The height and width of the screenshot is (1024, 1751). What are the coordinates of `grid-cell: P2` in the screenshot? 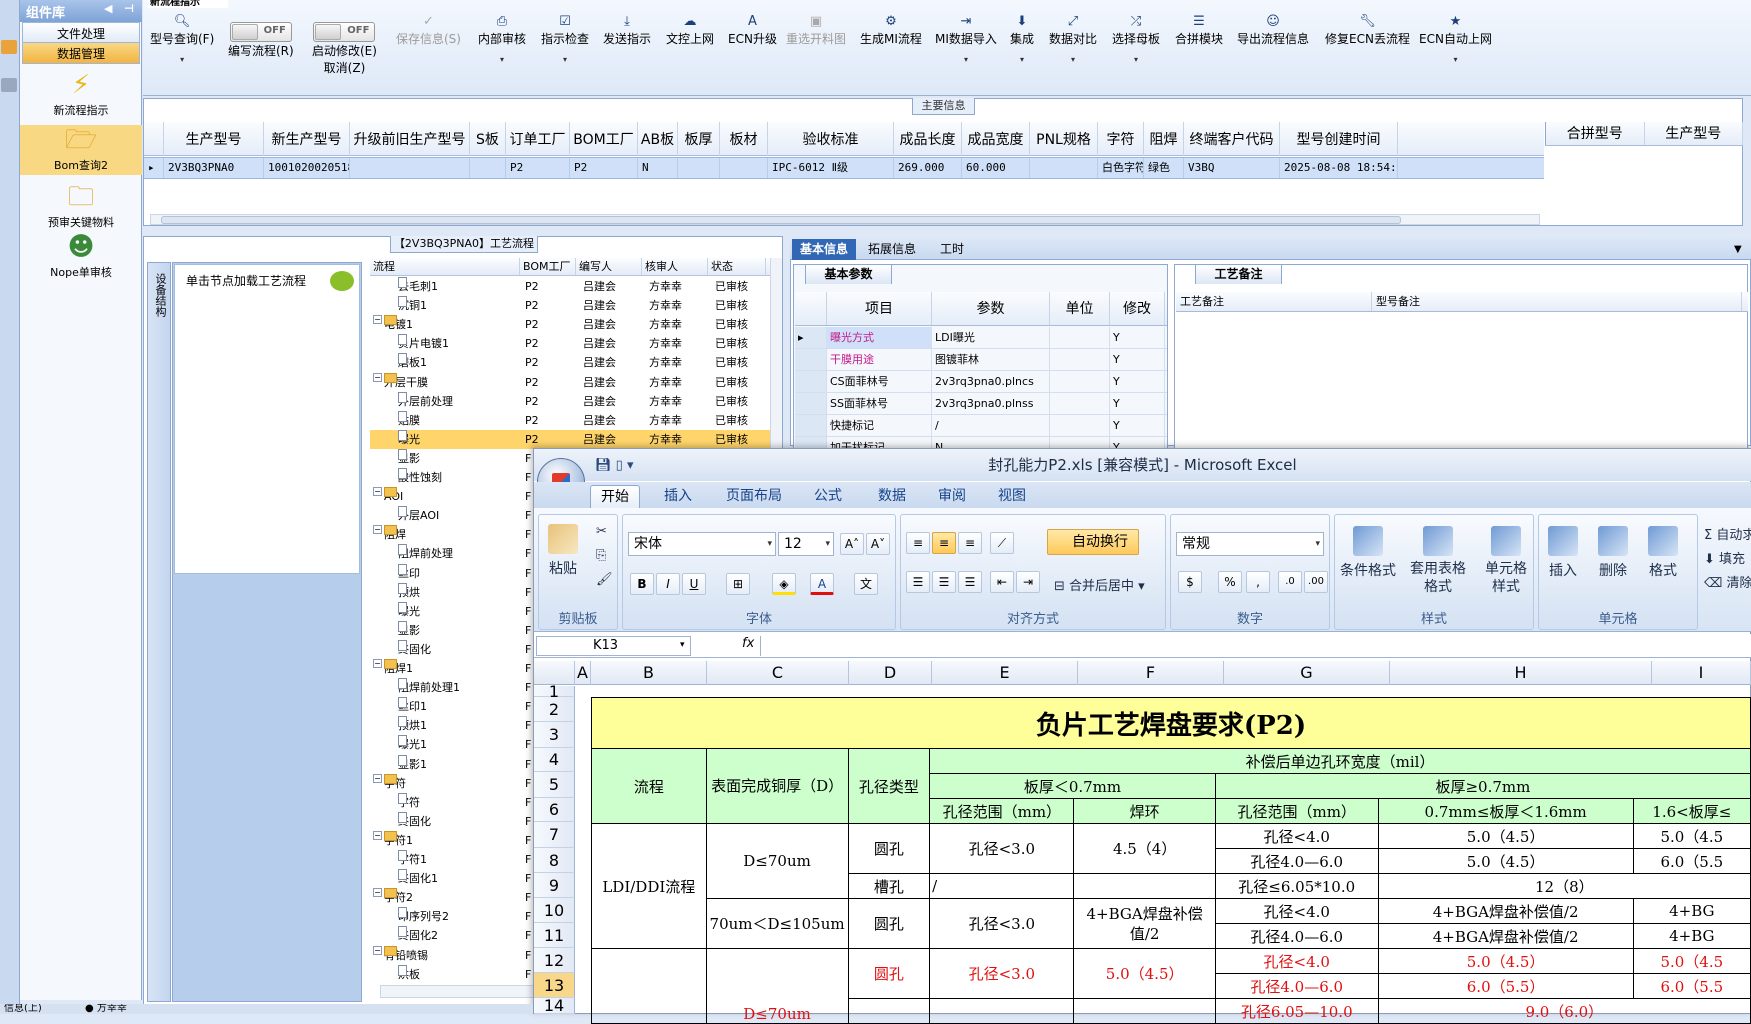 It's located at (538, 168).